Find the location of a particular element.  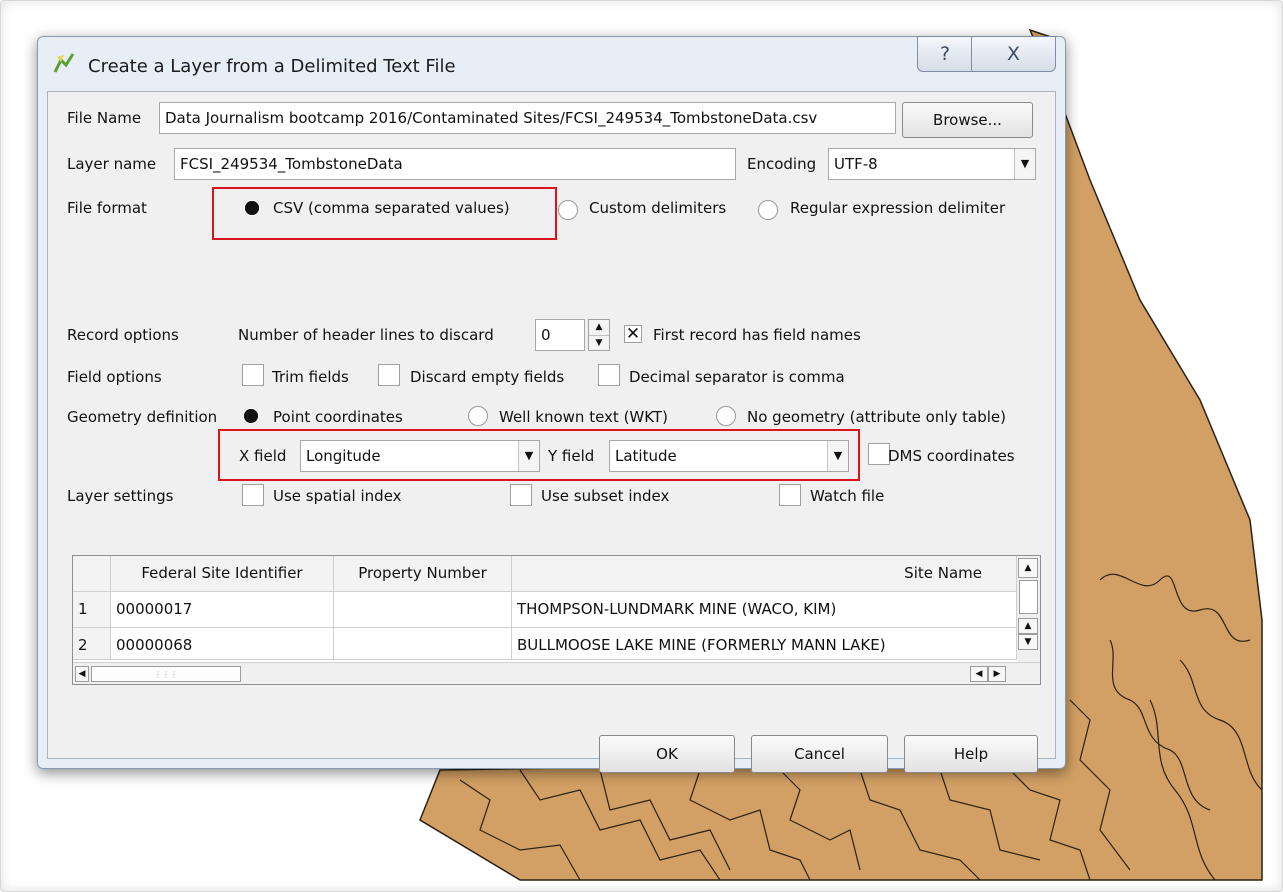

discard-empty-checkbox is located at coordinates (389, 375).